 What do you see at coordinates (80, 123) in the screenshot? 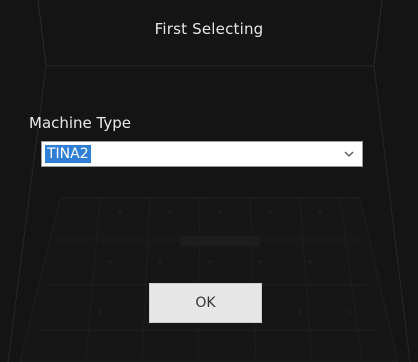
I see `machine-type-label: Machine Type` at bounding box center [80, 123].